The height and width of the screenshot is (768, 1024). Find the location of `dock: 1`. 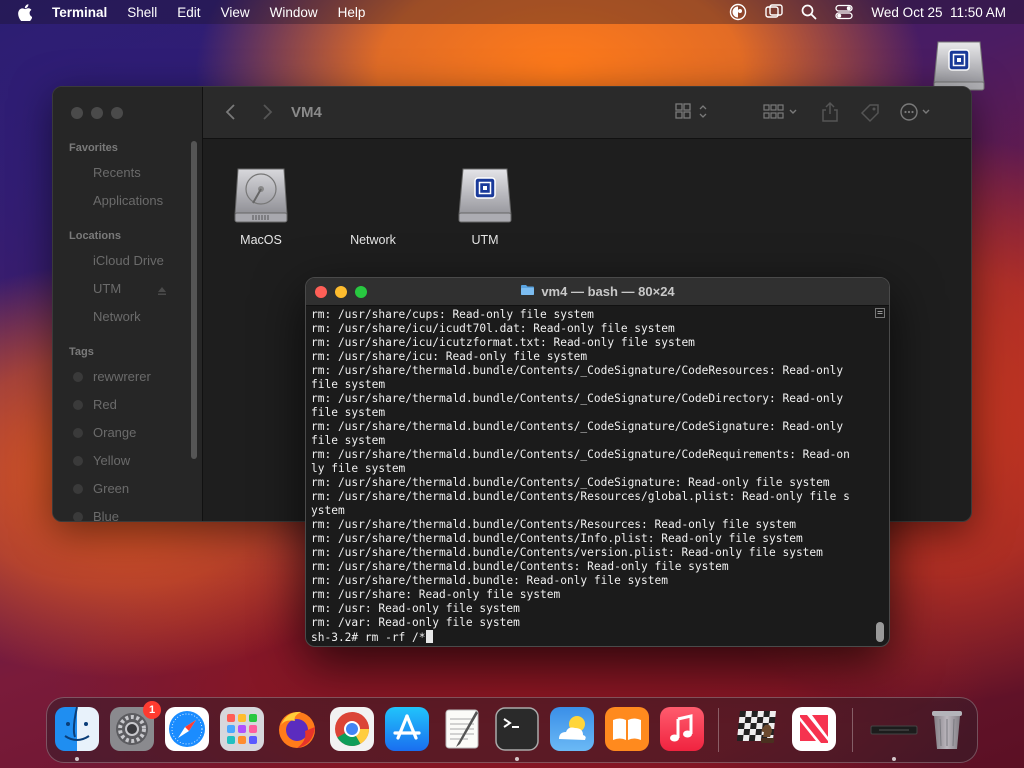

dock: 1 is located at coordinates (512, 730).